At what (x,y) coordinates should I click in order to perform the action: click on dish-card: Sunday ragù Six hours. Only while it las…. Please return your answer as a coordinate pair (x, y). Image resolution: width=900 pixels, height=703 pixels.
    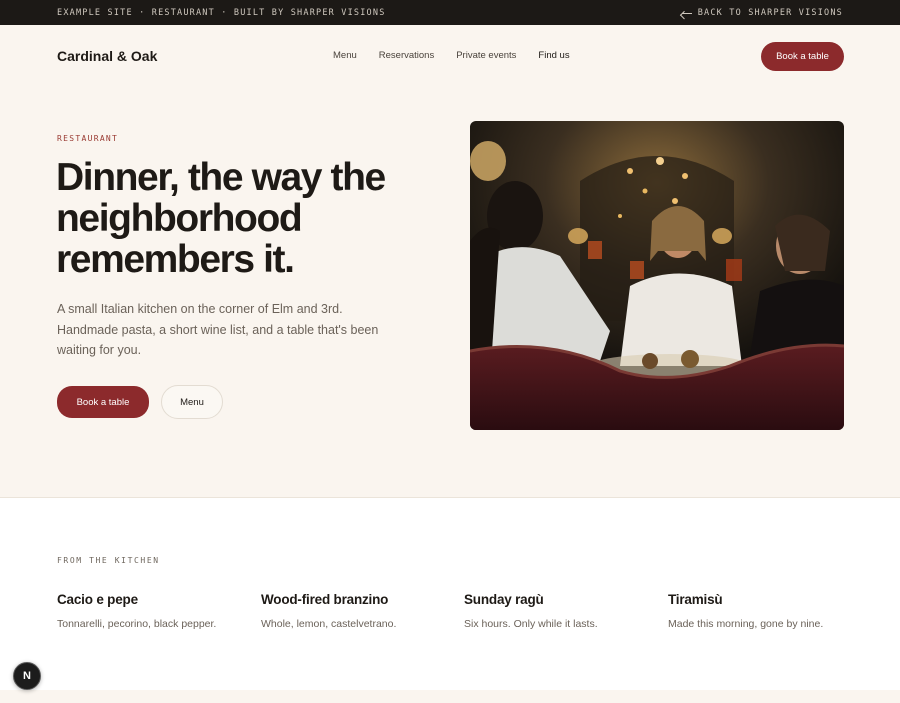
    Looking at the image, I should click on (559, 611).